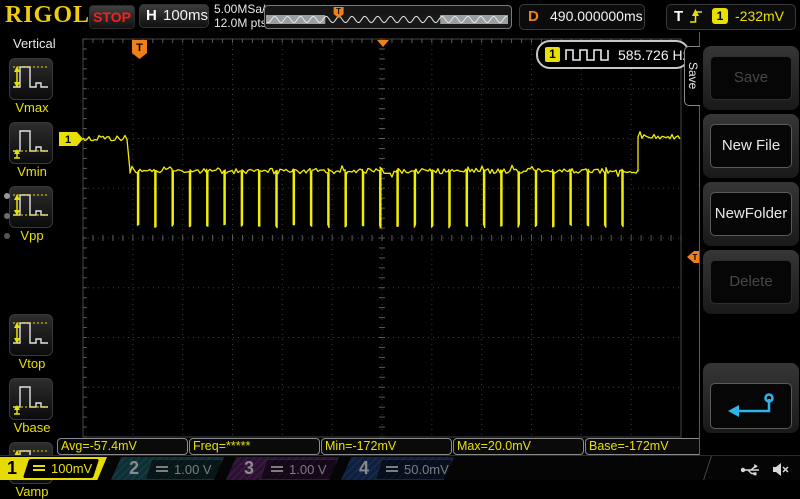 The width and height of the screenshot is (800, 499). Describe the element at coordinates (518, 446) in the screenshot. I see `measurement-max: Max=20.0mV` at that location.